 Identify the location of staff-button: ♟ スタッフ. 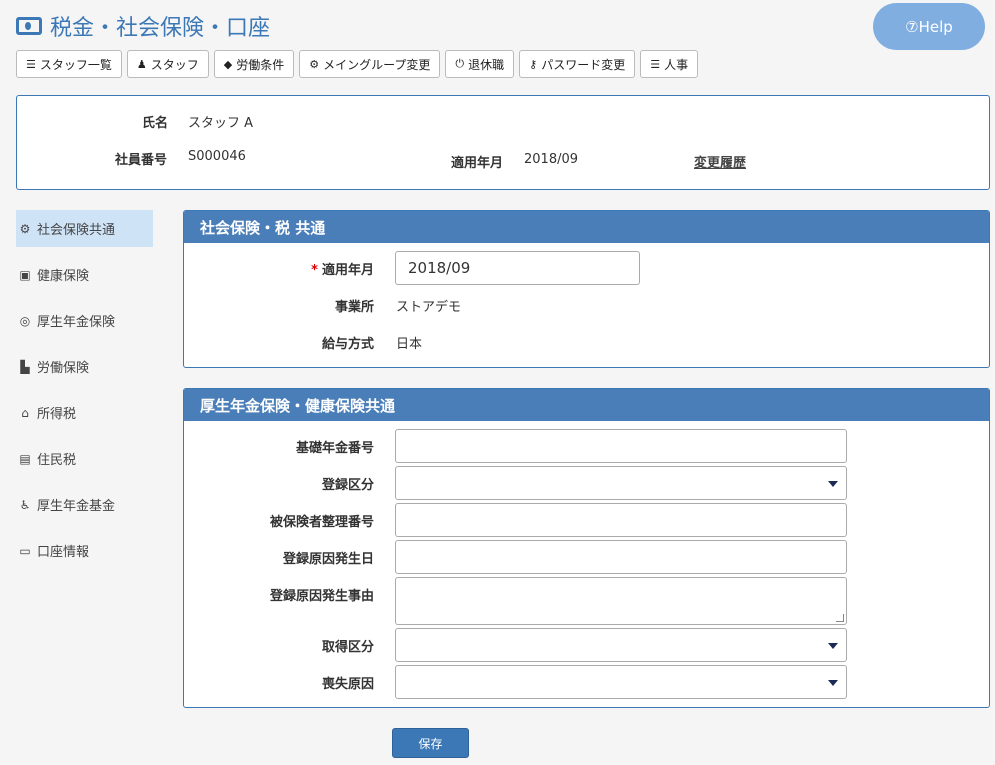
(167, 64).